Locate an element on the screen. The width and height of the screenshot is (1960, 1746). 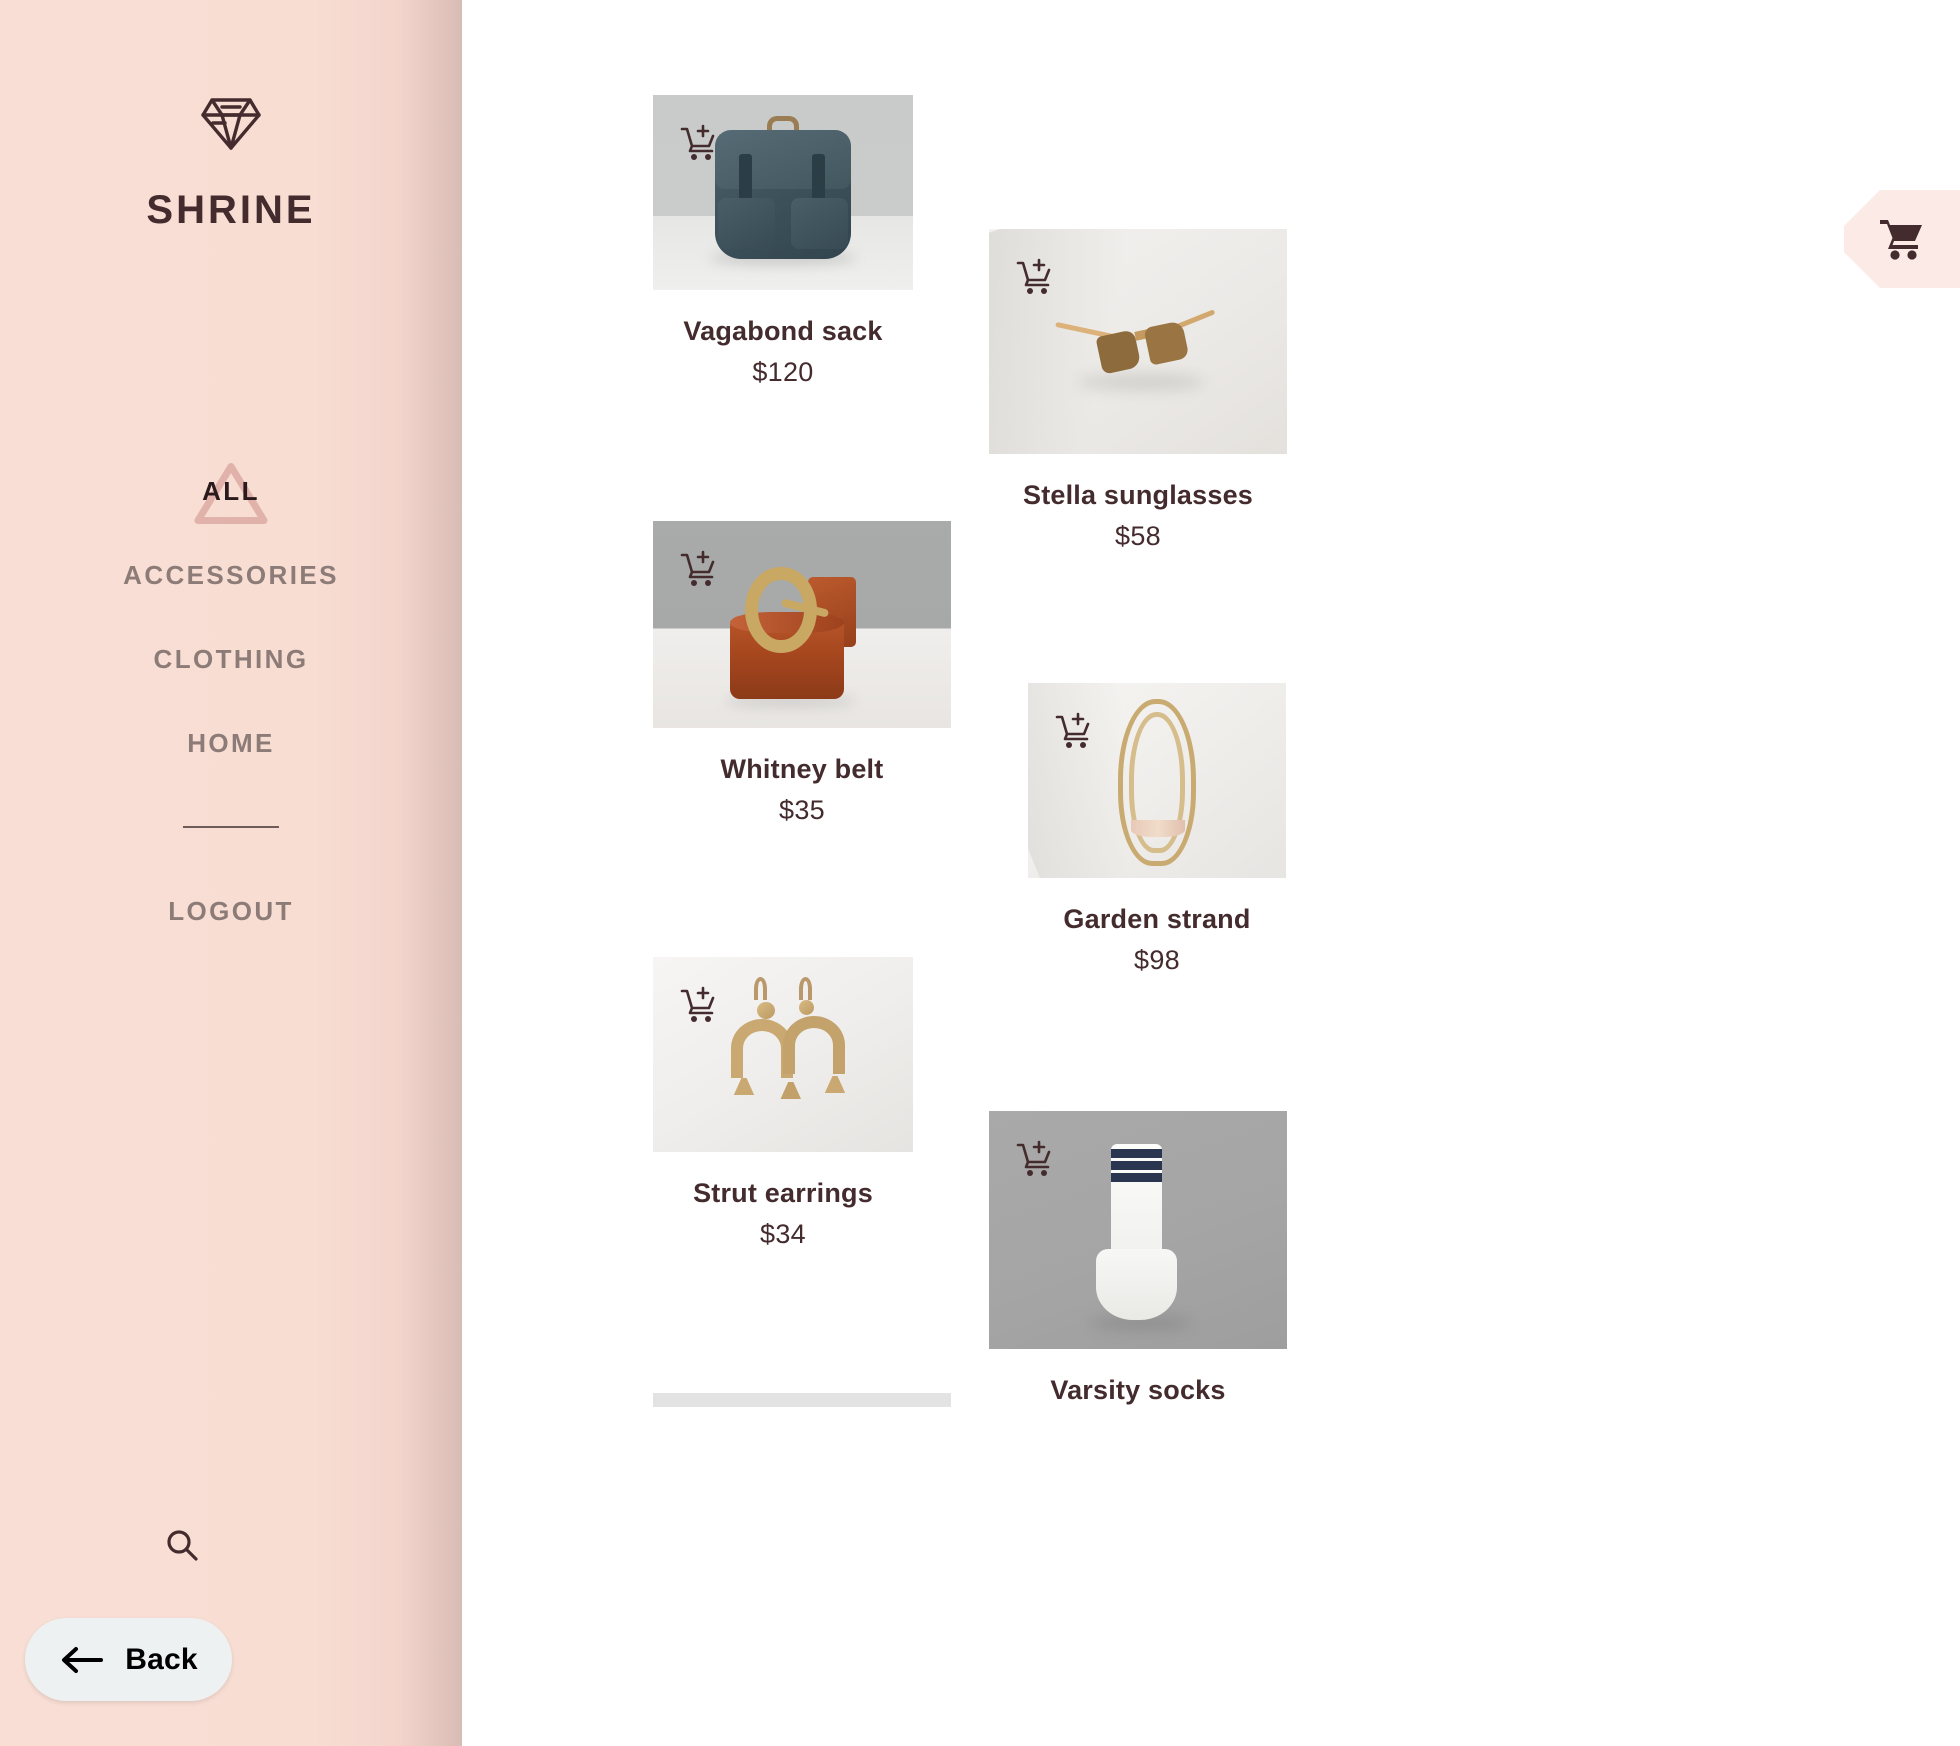
product-card-strut-earrings: Strut earrings $34 is located at coordinates (783, 1103).